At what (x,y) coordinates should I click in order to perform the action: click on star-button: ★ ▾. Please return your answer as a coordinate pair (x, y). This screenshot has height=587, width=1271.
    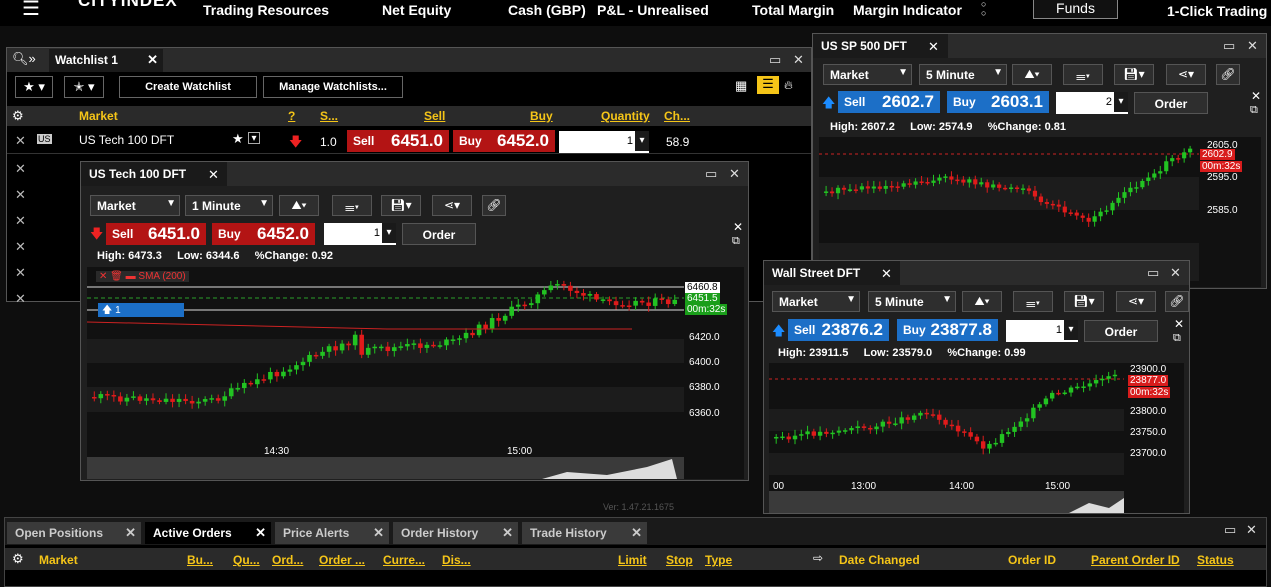
    Looking at the image, I should click on (34, 87).